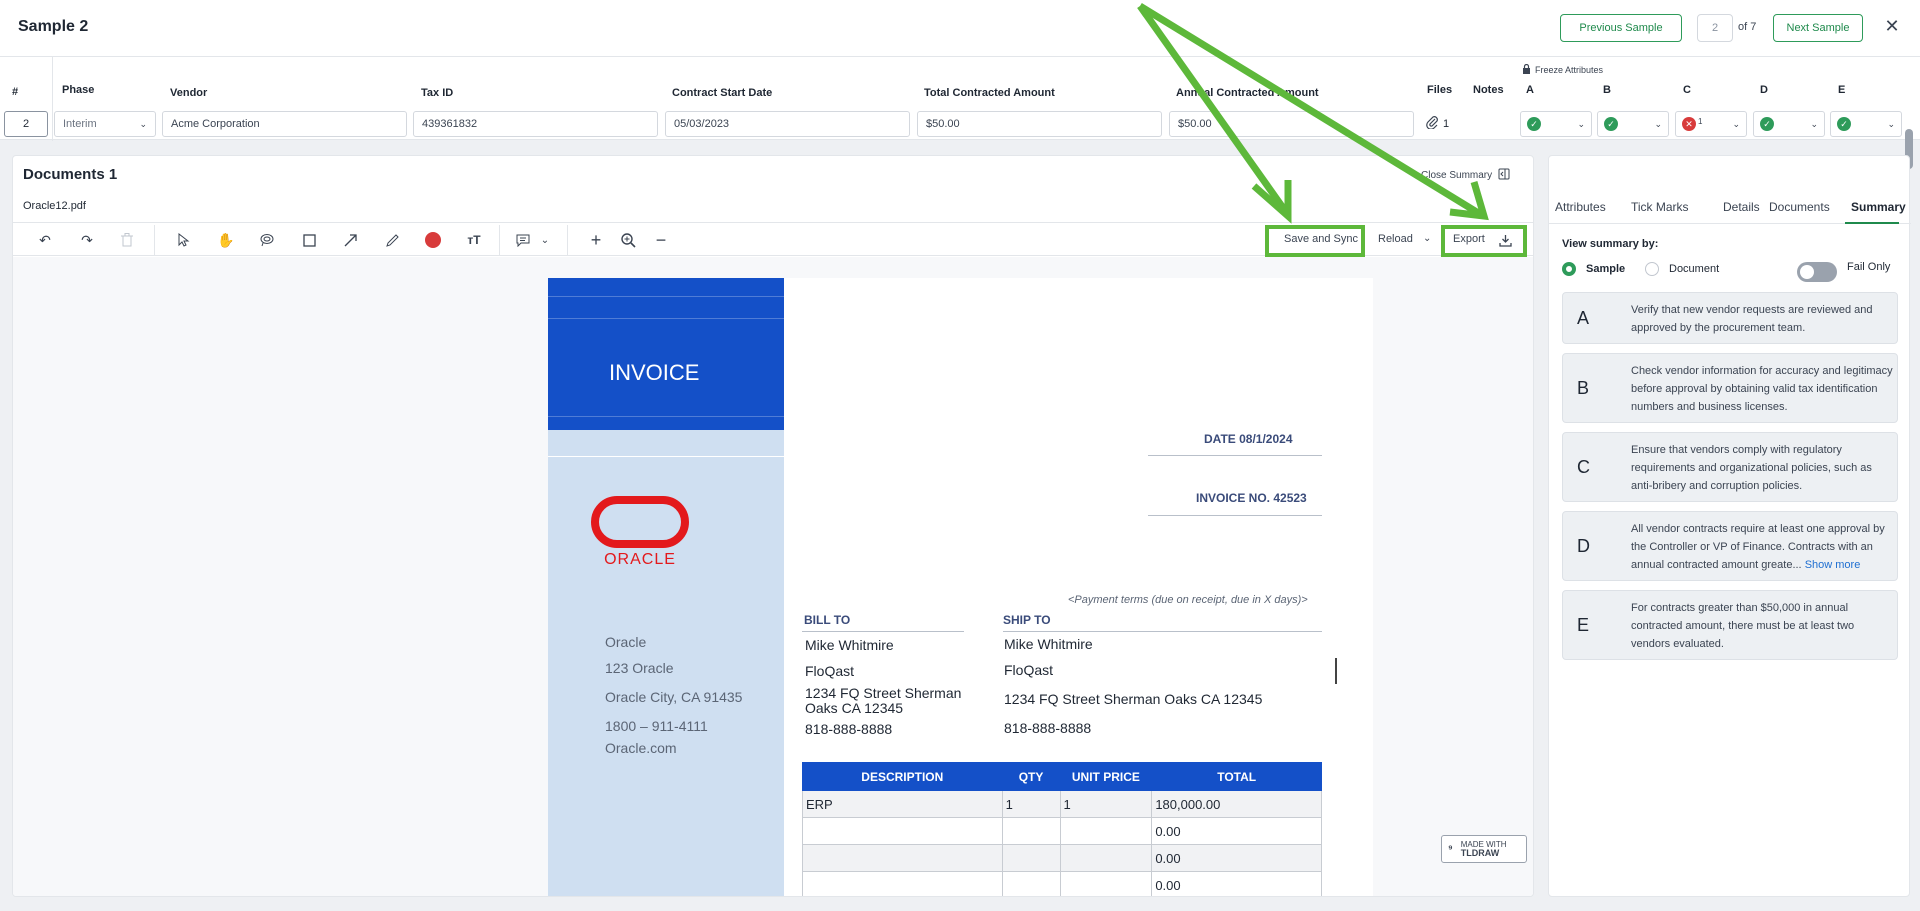 Image resolution: width=1920 pixels, height=911 pixels. I want to click on page-number-input: 2, so click(1715, 28).